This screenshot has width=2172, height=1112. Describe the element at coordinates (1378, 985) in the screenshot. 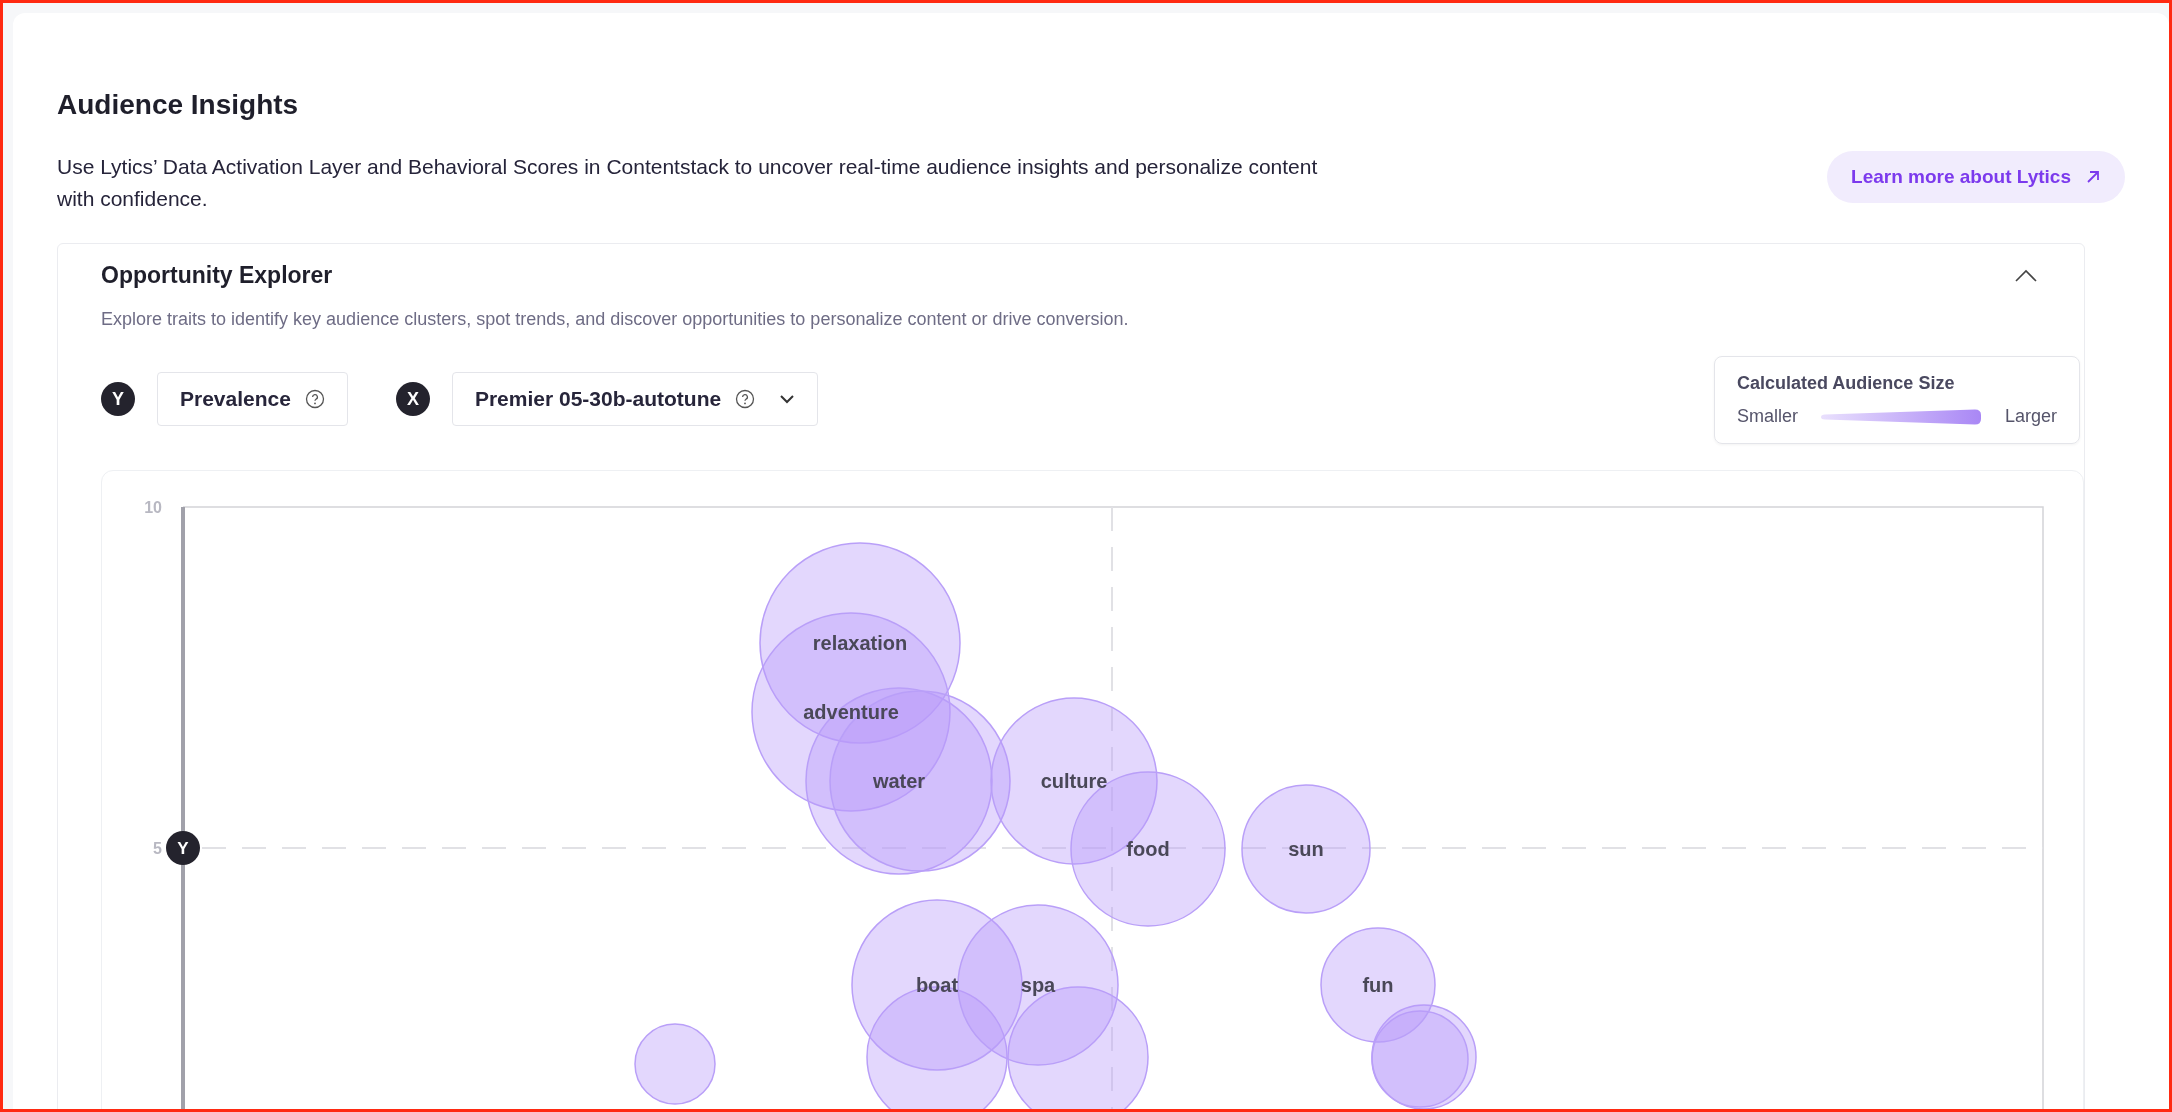

I see `bubble-label: fun` at that location.